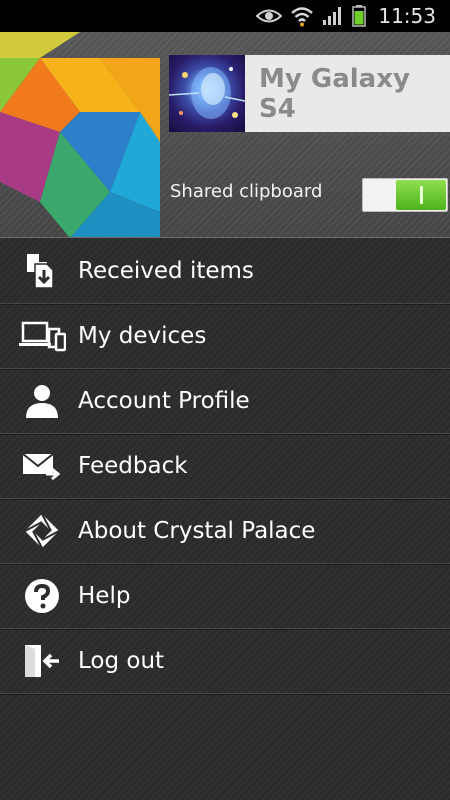  What do you see at coordinates (166, 271) in the screenshot?
I see `menu-item-label: Received items` at bounding box center [166, 271].